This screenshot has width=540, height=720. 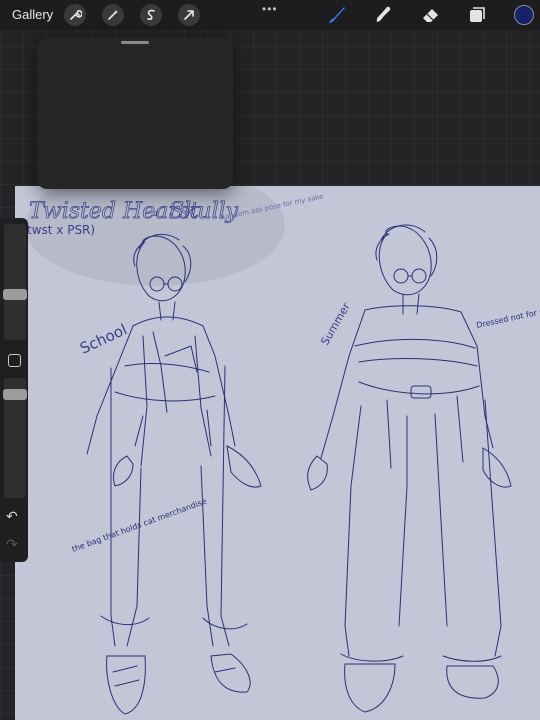 What do you see at coordinates (337, 15) in the screenshot?
I see `brush-icon` at bounding box center [337, 15].